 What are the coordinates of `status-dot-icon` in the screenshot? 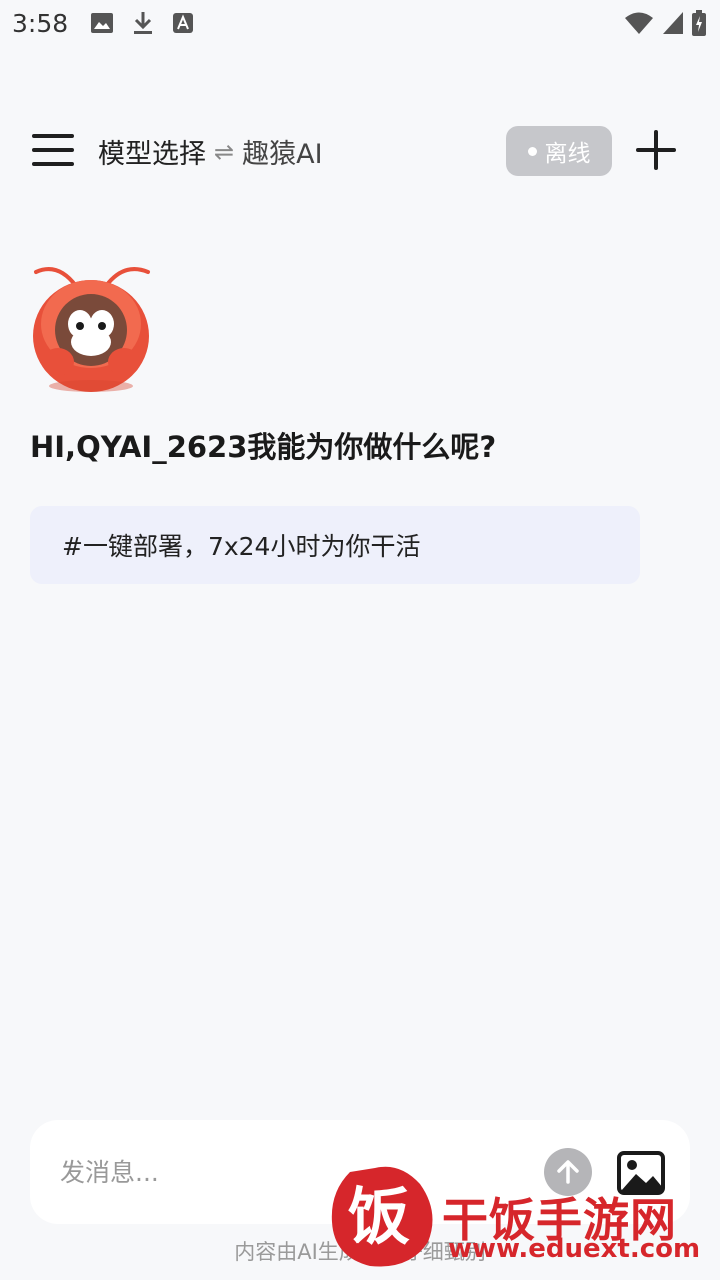 It's located at (532, 151).